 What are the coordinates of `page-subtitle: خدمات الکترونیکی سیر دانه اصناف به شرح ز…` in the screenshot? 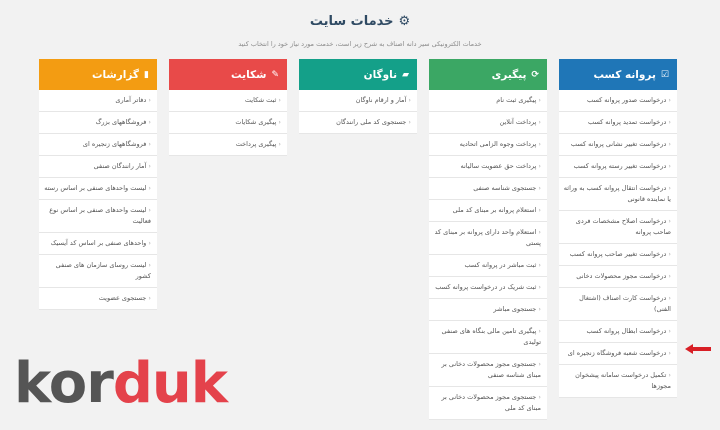 It's located at (360, 44).